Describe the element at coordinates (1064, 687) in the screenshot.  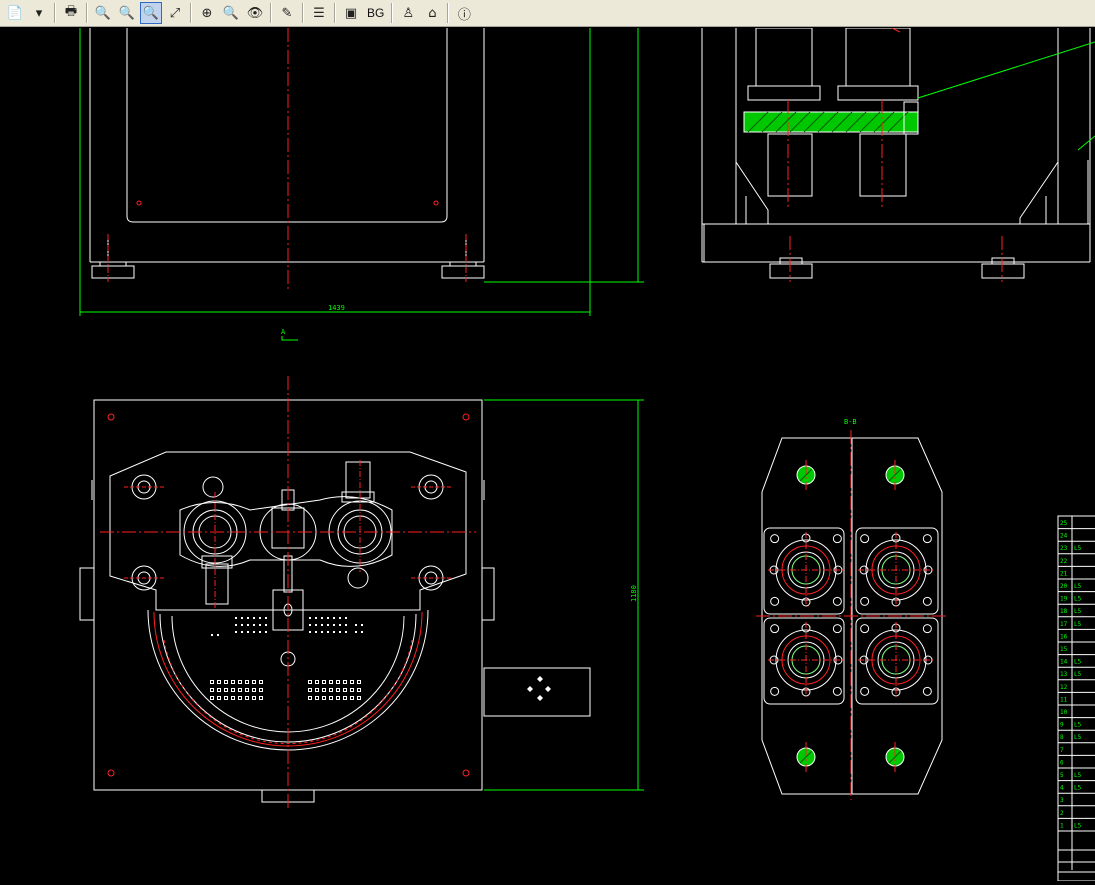
I see `bom-item-number: 12` at that location.